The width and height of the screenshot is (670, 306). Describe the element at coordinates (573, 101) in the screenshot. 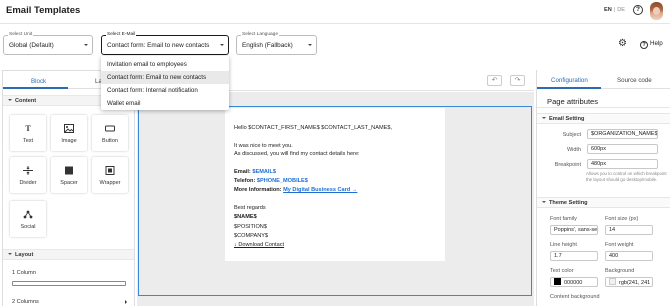

I see `page-attributes-title: Page attributes` at that location.